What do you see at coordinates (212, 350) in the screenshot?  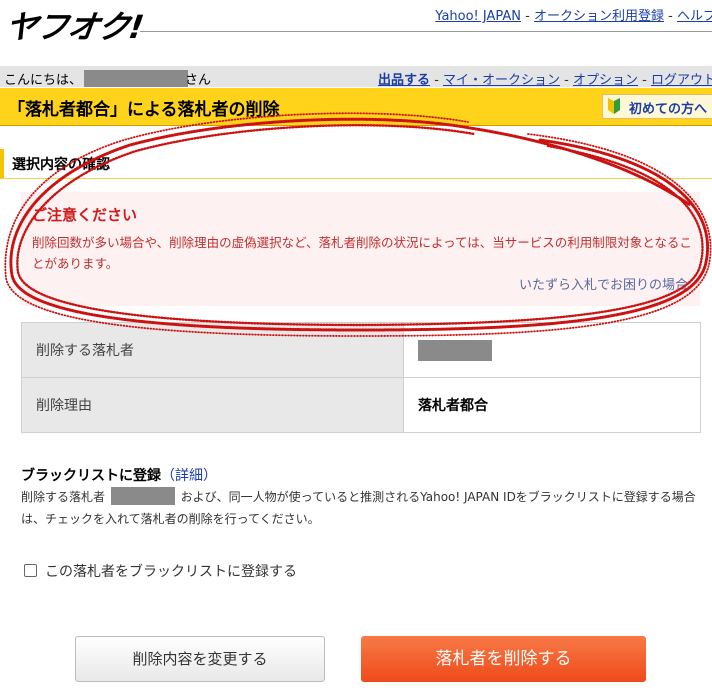 I see `row-label-bidder: 削除する落札者` at bounding box center [212, 350].